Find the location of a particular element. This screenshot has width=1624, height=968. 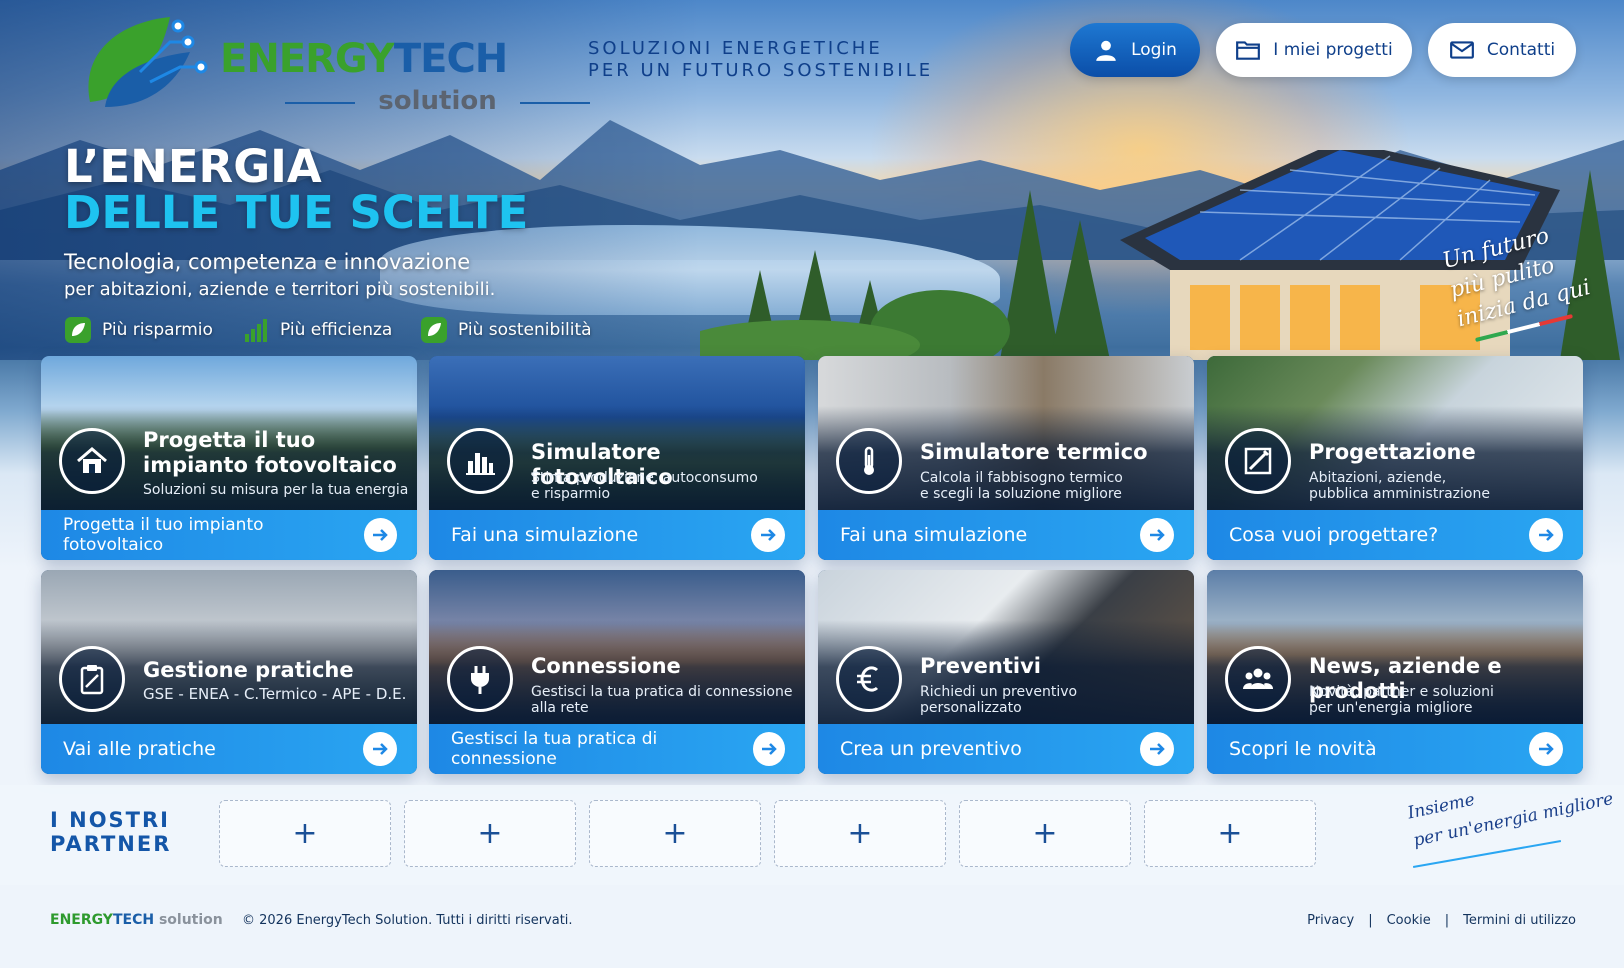

card-title: Progetta il tuo impianto fotovoltaico is located at coordinates (270, 453).